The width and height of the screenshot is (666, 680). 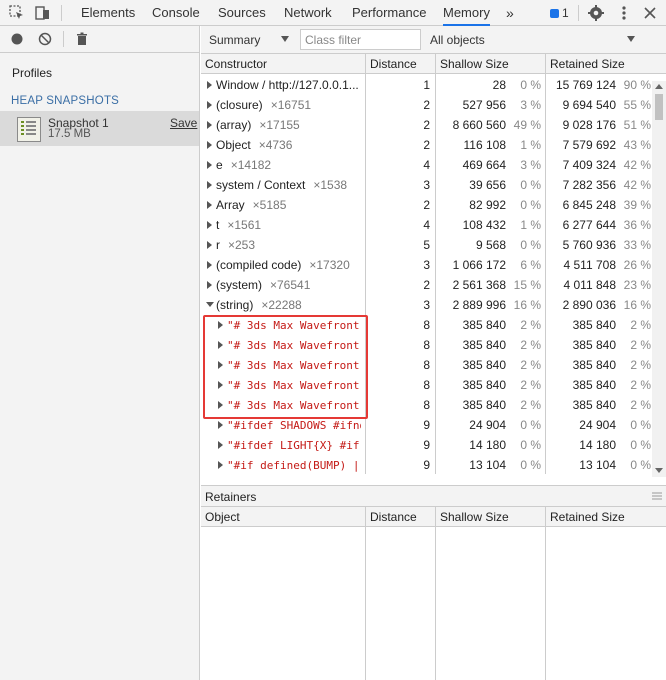 I want to click on table-row: (array) ×17155 2 8 660 560 49 % 9 028 176 51 %, so click(x=427, y=125).